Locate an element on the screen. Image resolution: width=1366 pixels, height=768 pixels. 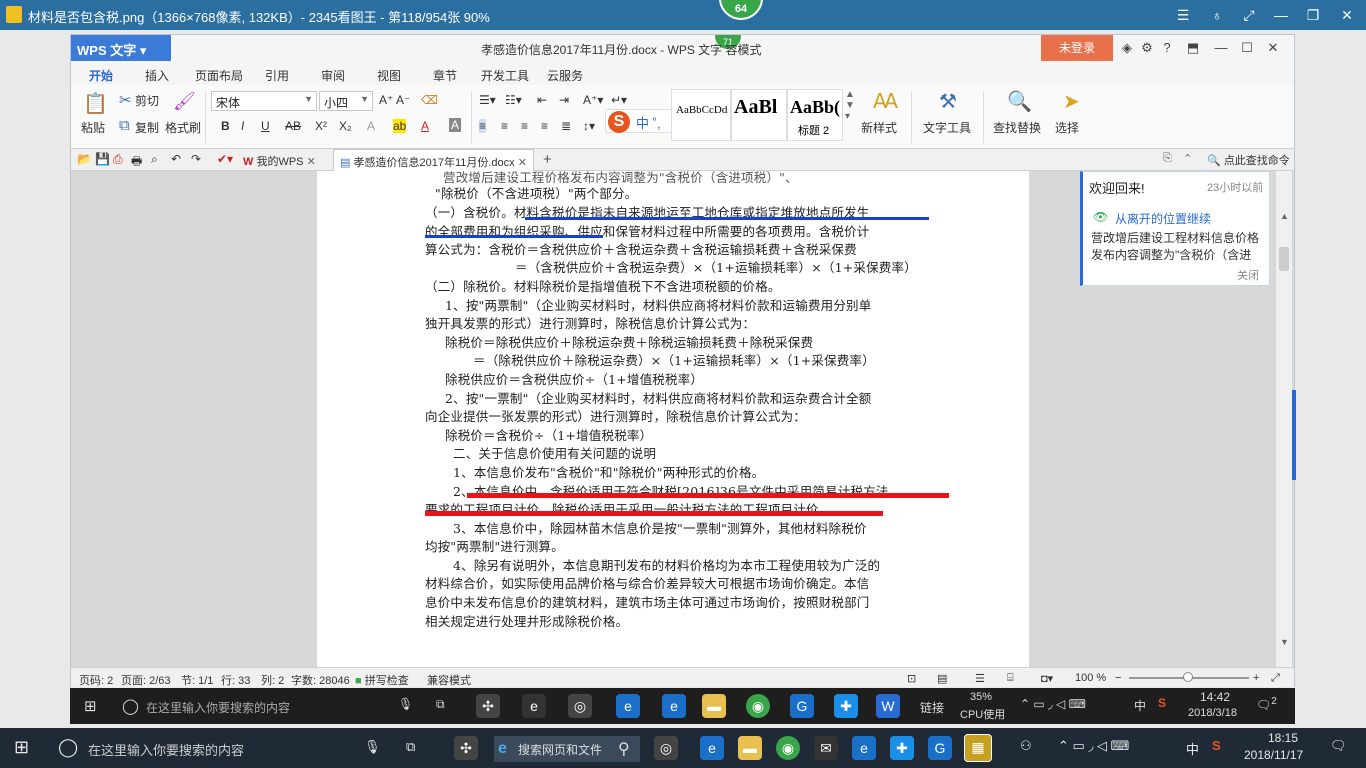
sogou-logo-icon: S is located at coordinates (619, 122).